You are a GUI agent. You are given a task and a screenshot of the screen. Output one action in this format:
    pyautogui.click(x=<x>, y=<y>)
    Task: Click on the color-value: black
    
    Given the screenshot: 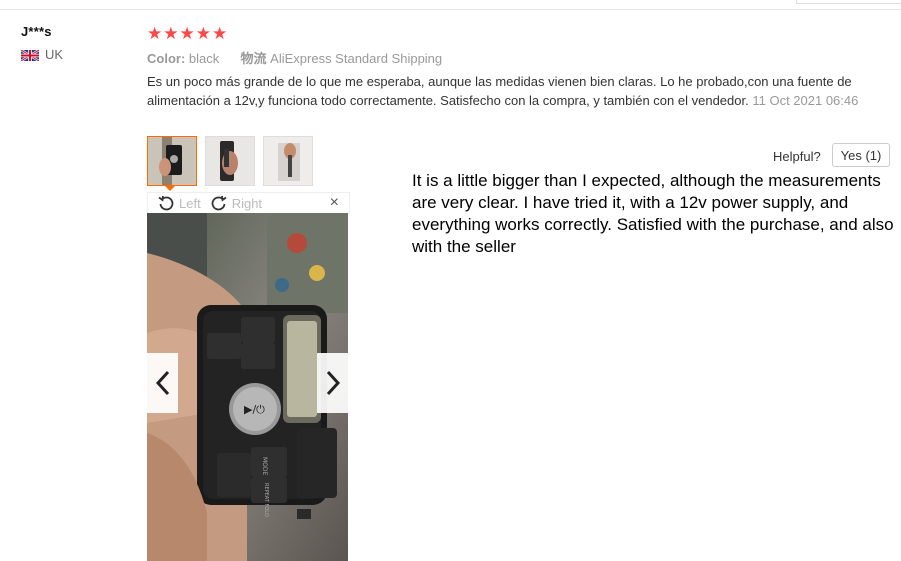 What is the action you would take?
    pyautogui.click(x=204, y=58)
    